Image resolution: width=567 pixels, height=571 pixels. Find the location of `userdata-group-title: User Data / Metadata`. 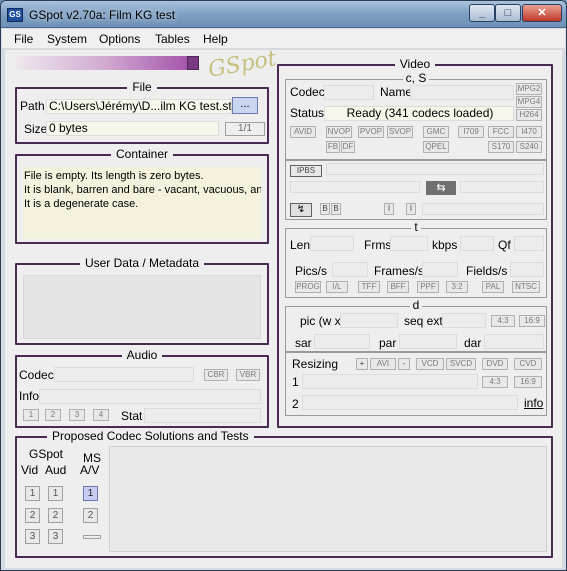

userdata-group-title: User Data / Metadata is located at coordinates (142, 263).